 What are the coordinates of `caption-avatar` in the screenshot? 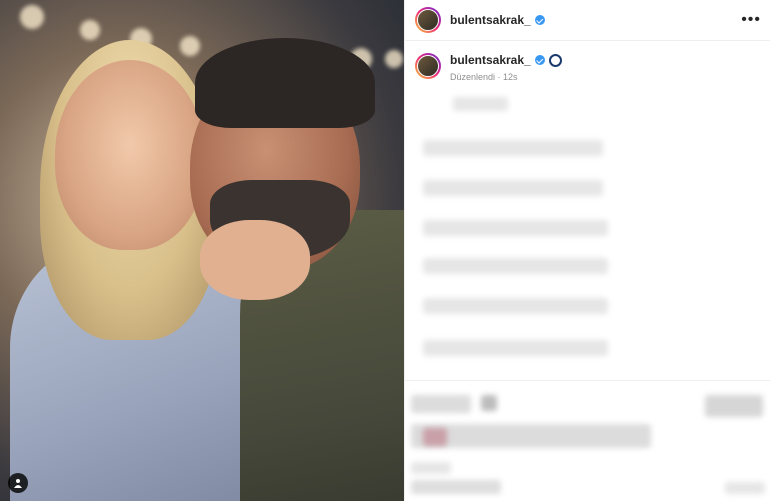 It's located at (428, 66).